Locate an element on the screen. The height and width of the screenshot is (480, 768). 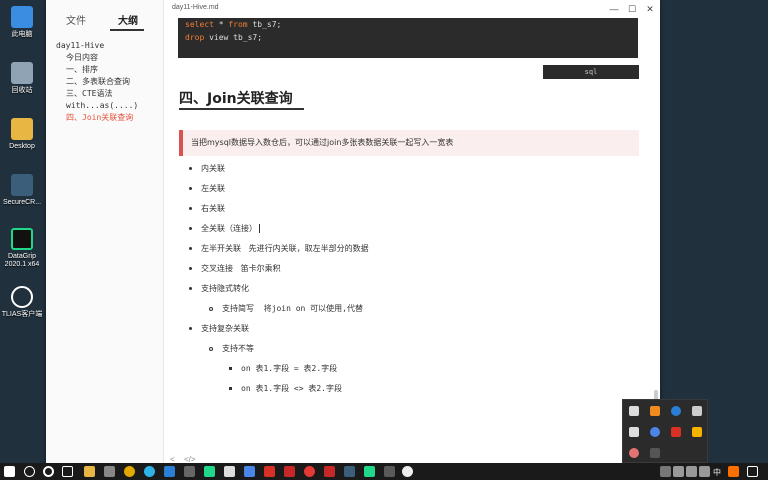
code-text: * is located at coordinates (221, 24).